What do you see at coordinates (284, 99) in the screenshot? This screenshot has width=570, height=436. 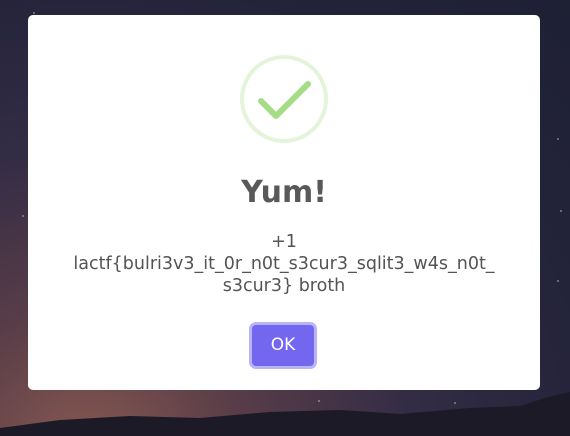 I see `success-check-icon` at bounding box center [284, 99].